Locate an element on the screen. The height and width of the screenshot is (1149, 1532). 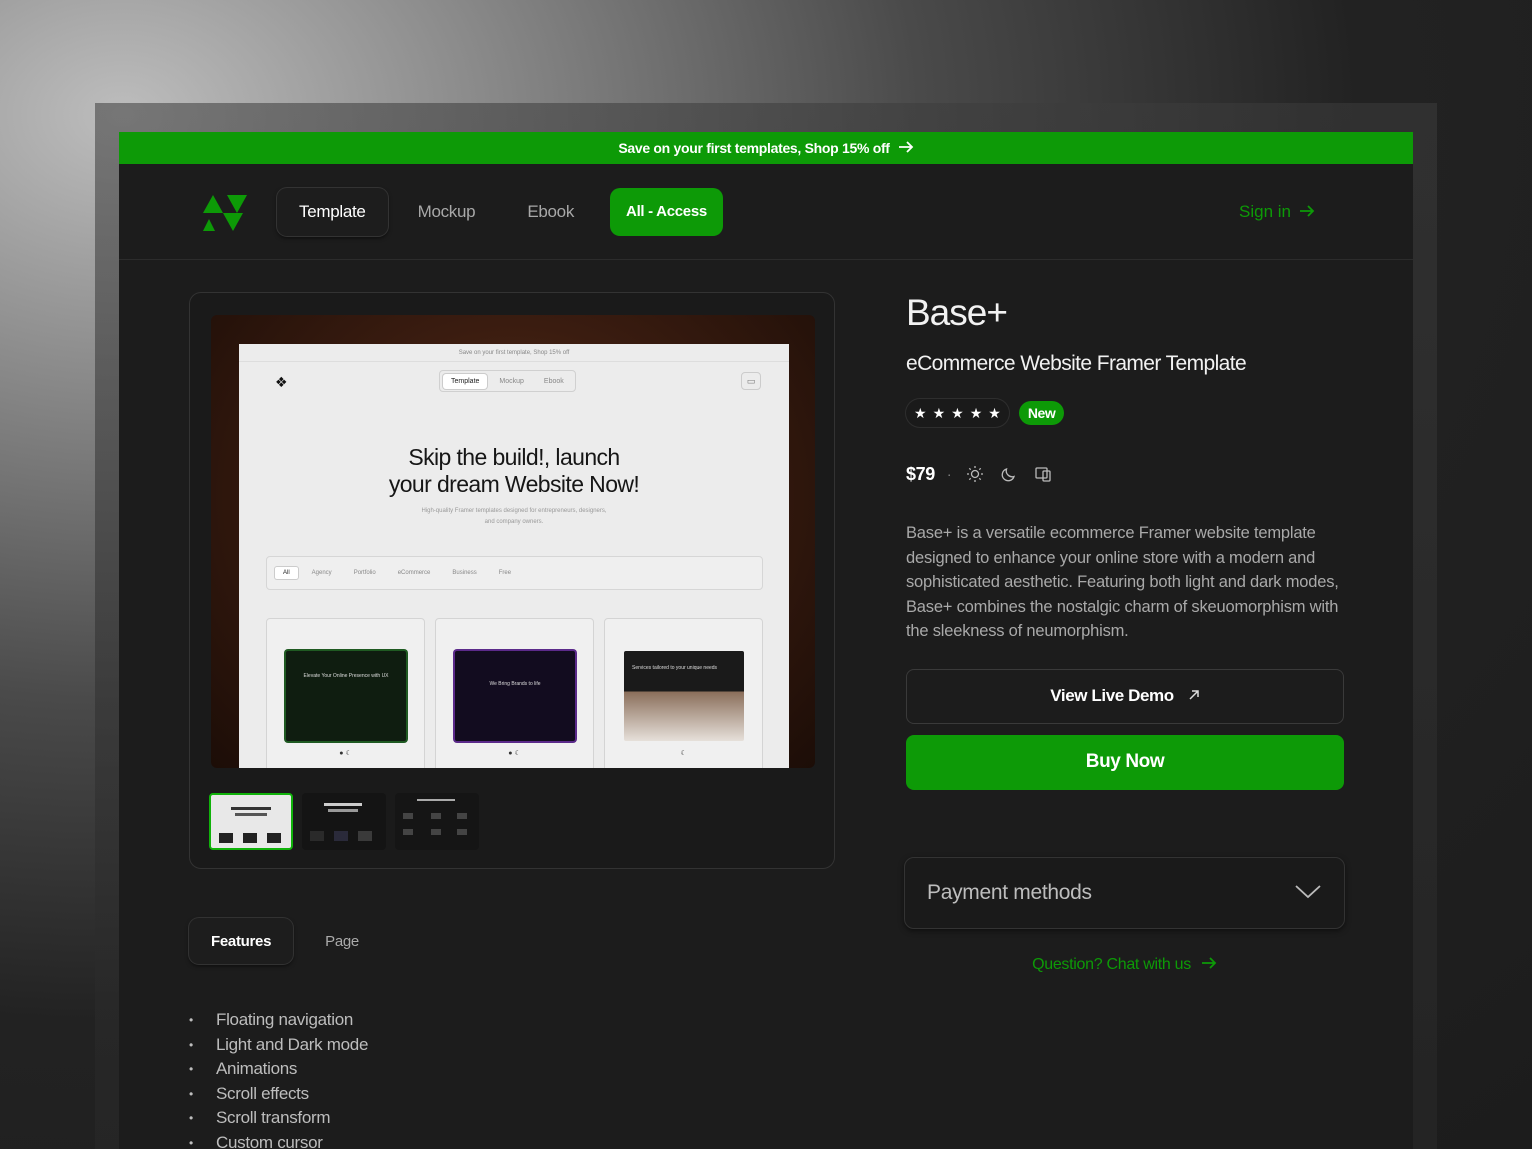
sun-icon is located at coordinates (975, 474).